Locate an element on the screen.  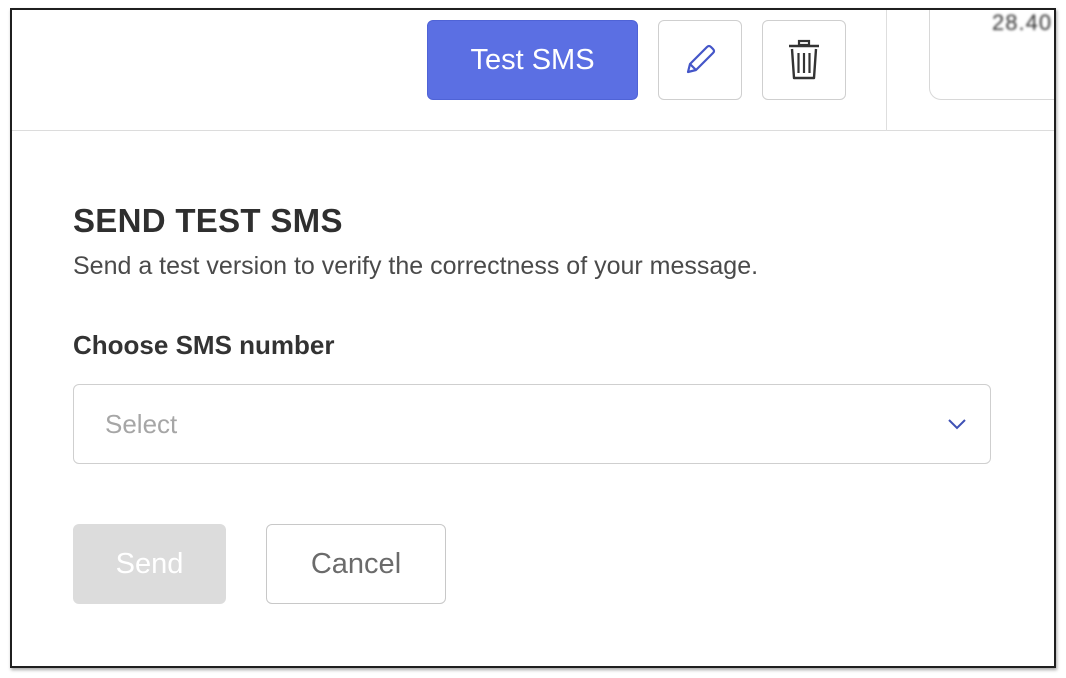
trash-icon is located at coordinates (804, 59).